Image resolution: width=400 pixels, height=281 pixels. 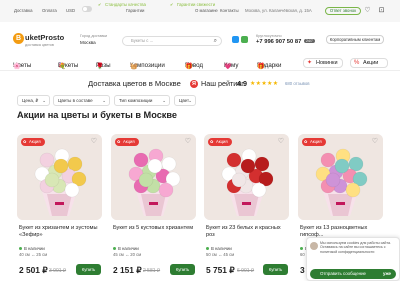 I want to click on store-address: Москва, ул. Каланчёвская, д. 15А, so click(x=278, y=10).